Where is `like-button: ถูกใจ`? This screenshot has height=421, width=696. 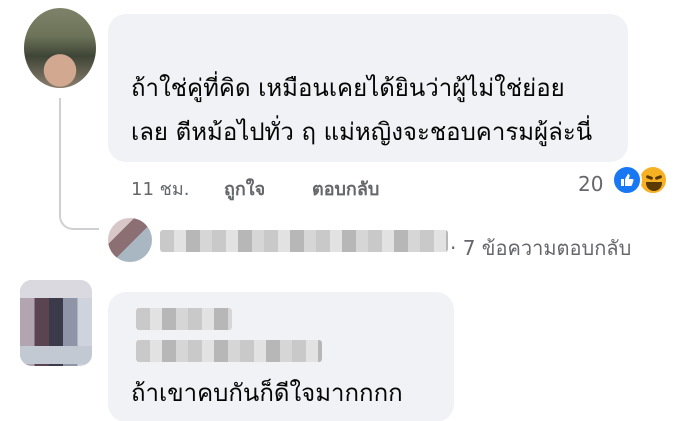 like-button: ถูกใจ is located at coordinates (244, 188).